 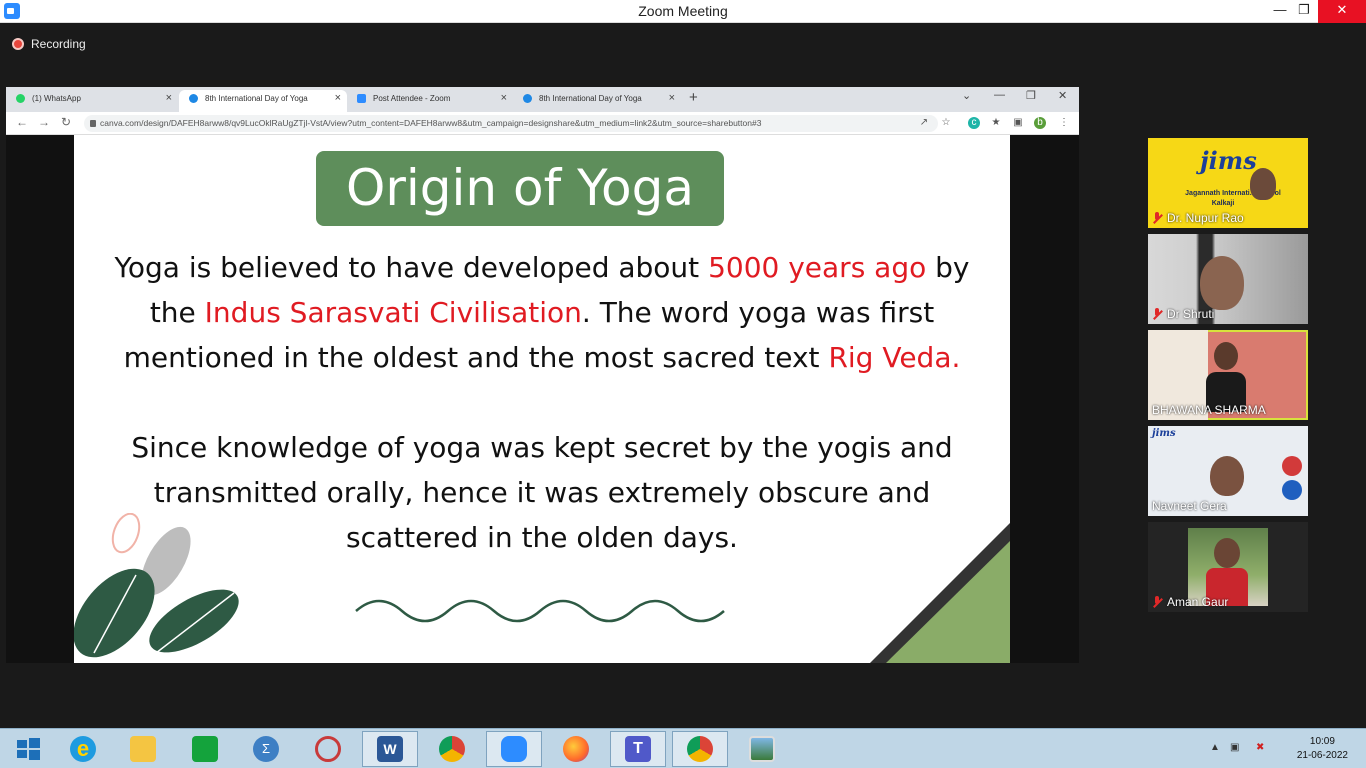 What do you see at coordinates (514, 749) in the screenshot?
I see `taskbar-zoom` at bounding box center [514, 749].